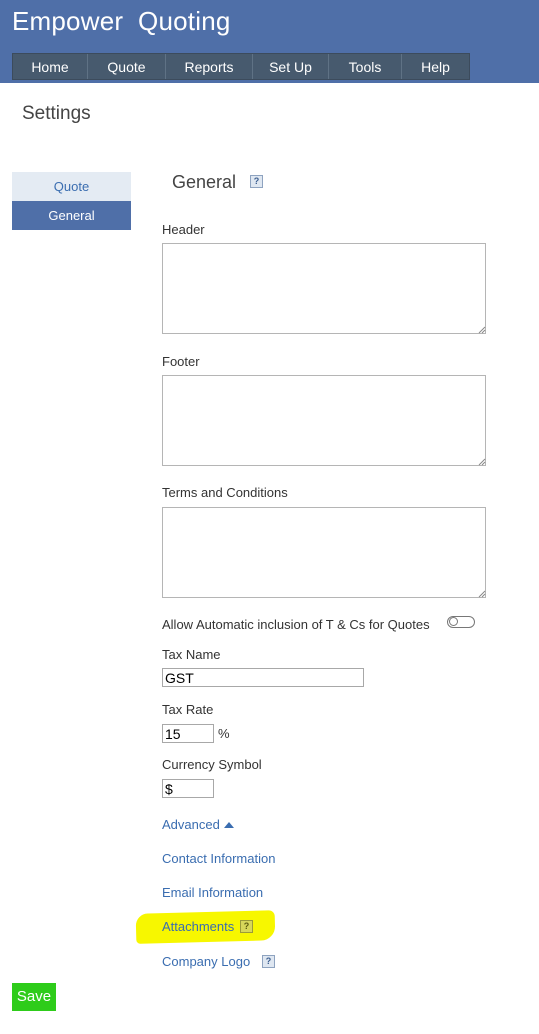  Describe the element at coordinates (263, 677) in the screenshot. I see `tax-name-input` at that location.